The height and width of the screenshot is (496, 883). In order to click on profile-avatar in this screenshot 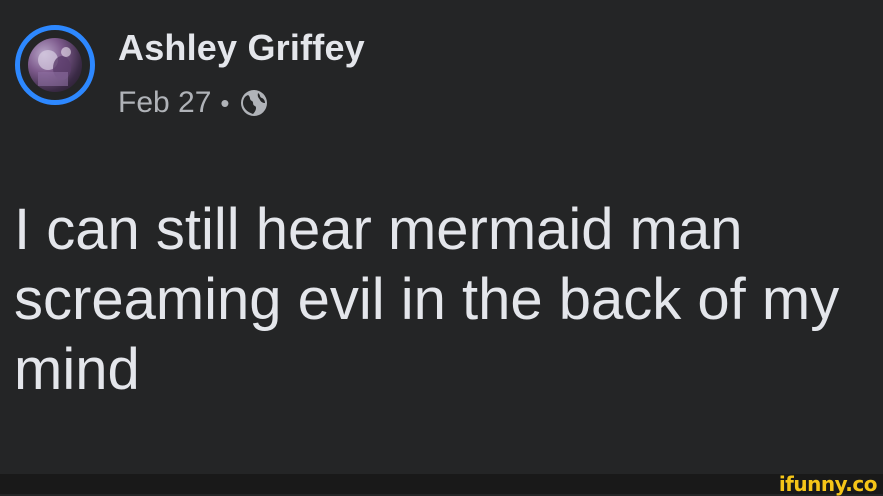, I will do `click(55, 65)`.